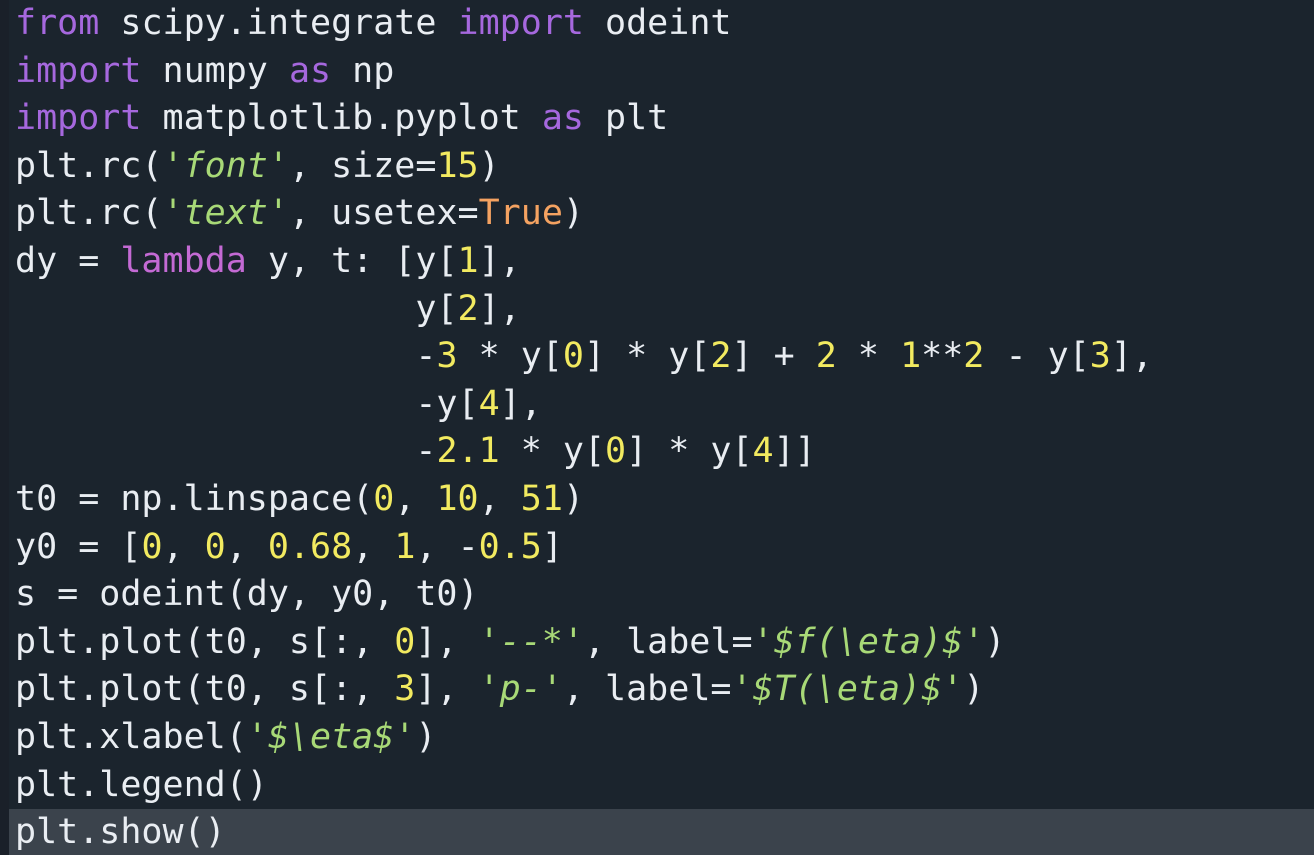  Describe the element at coordinates (942, 356) in the screenshot. I see `code-token: **` at that location.